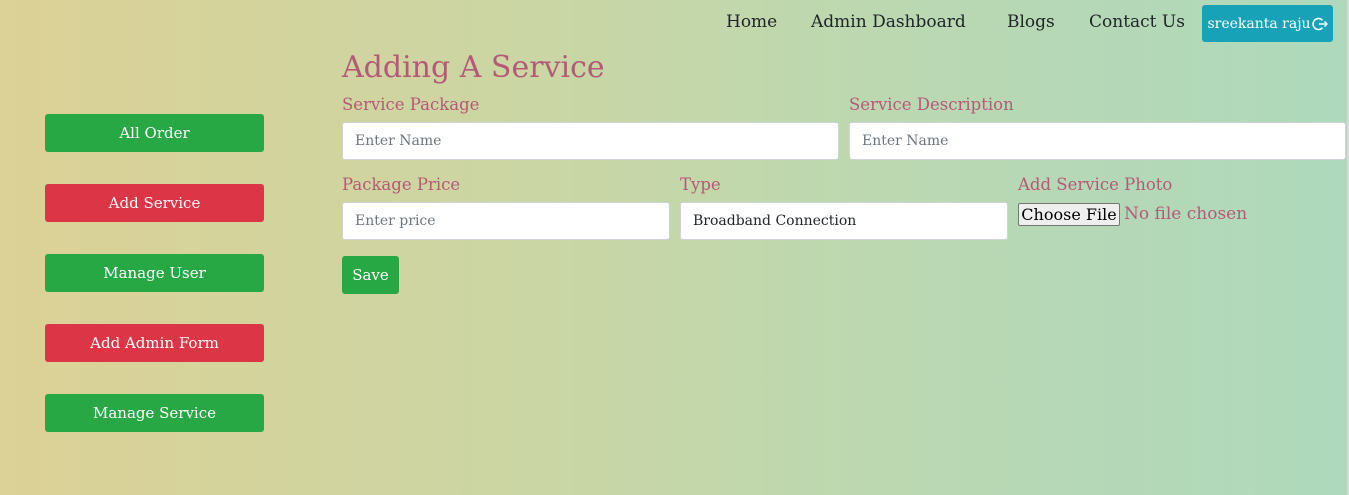 Image resolution: width=1349 pixels, height=495 pixels. What do you see at coordinates (506, 221) in the screenshot?
I see `package-price-input` at bounding box center [506, 221].